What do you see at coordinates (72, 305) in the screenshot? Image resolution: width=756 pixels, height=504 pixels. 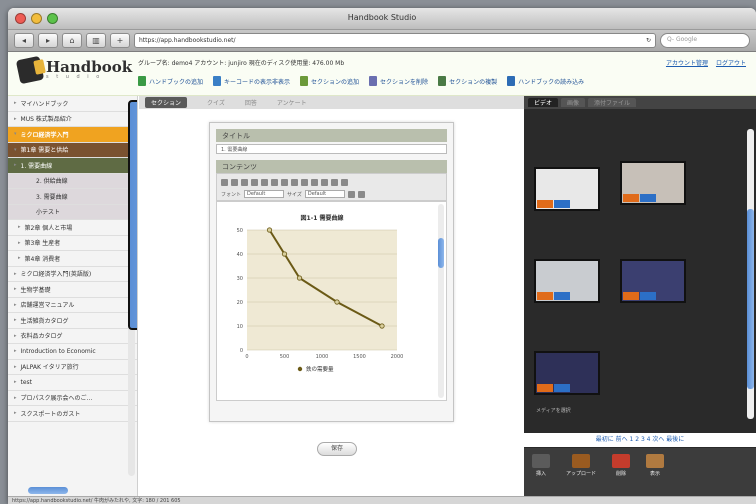 I see `sidebar-item: ▸ 店舗運営マニュアル` at bounding box center [72, 305].